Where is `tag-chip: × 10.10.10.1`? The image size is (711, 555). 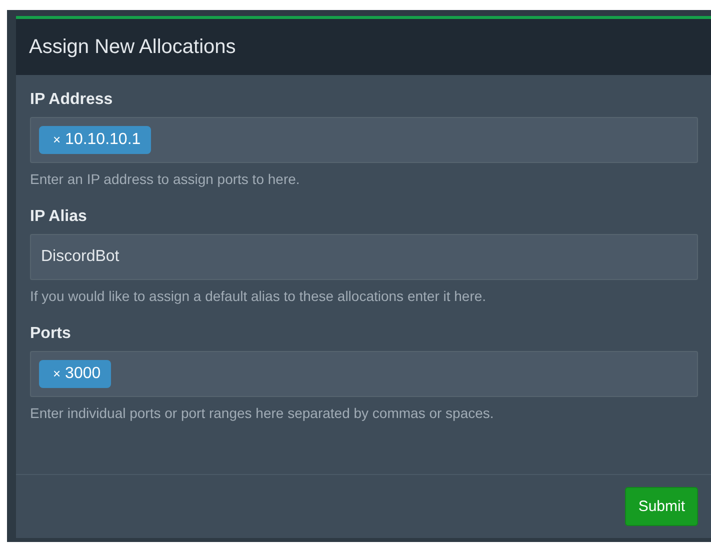 tag-chip: × 10.10.10.1 is located at coordinates (95, 140).